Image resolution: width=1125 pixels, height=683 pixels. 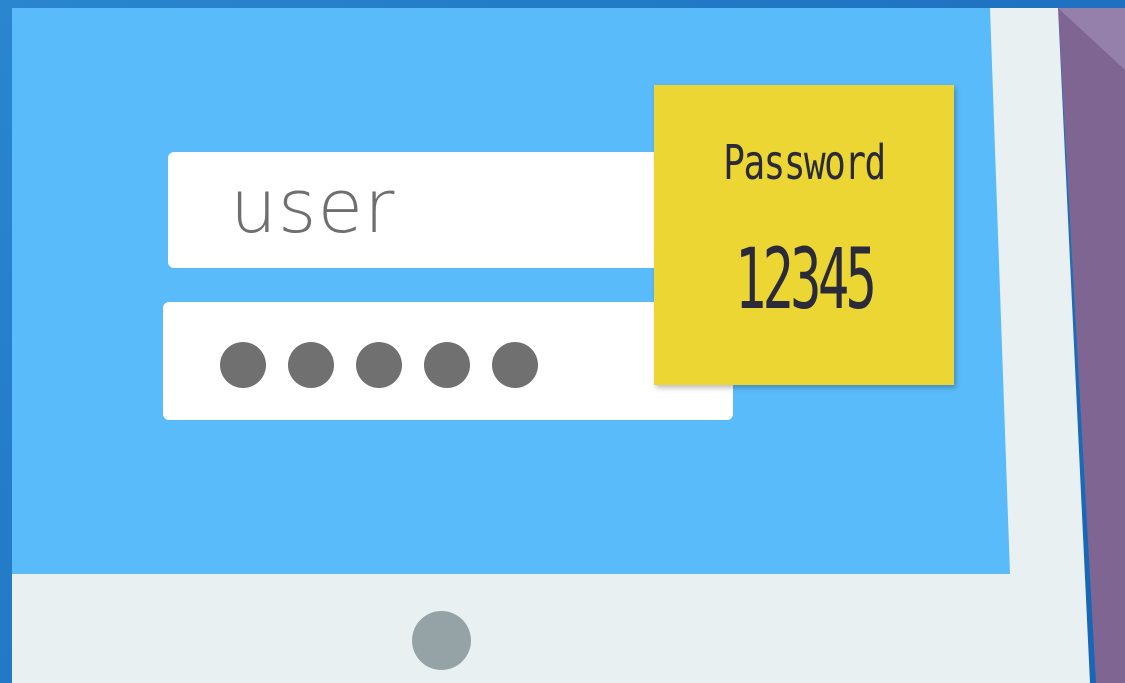 What do you see at coordinates (453, 210) in the screenshot?
I see `username-field: user` at bounding box center [453, 210].